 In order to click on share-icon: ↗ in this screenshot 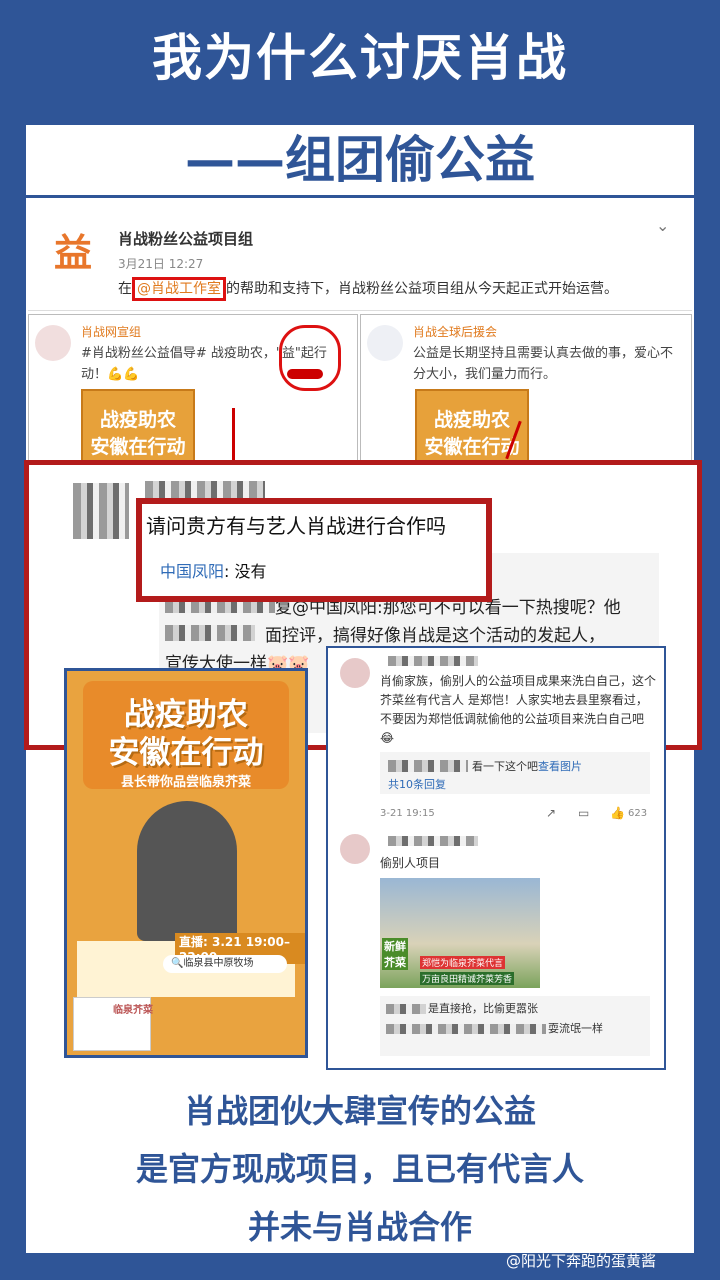, I will do `click(551, 813)`.